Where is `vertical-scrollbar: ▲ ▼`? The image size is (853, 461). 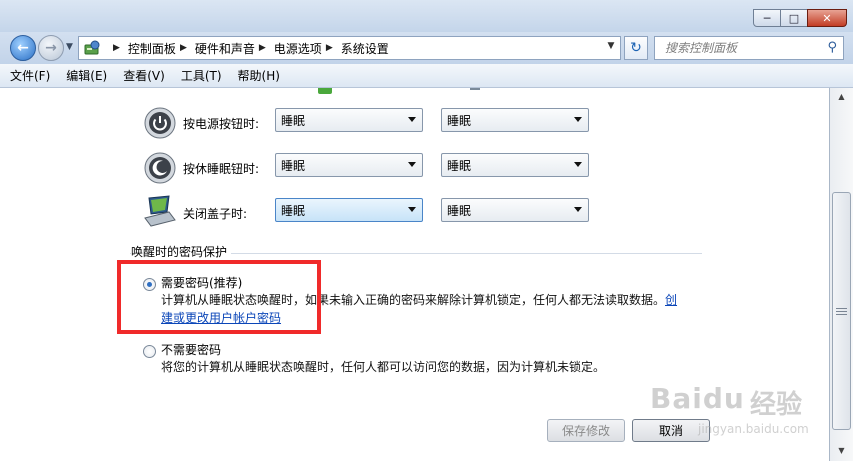
vertical-scrollbar: ▲ ▼ is located at coordinates (841, 274).